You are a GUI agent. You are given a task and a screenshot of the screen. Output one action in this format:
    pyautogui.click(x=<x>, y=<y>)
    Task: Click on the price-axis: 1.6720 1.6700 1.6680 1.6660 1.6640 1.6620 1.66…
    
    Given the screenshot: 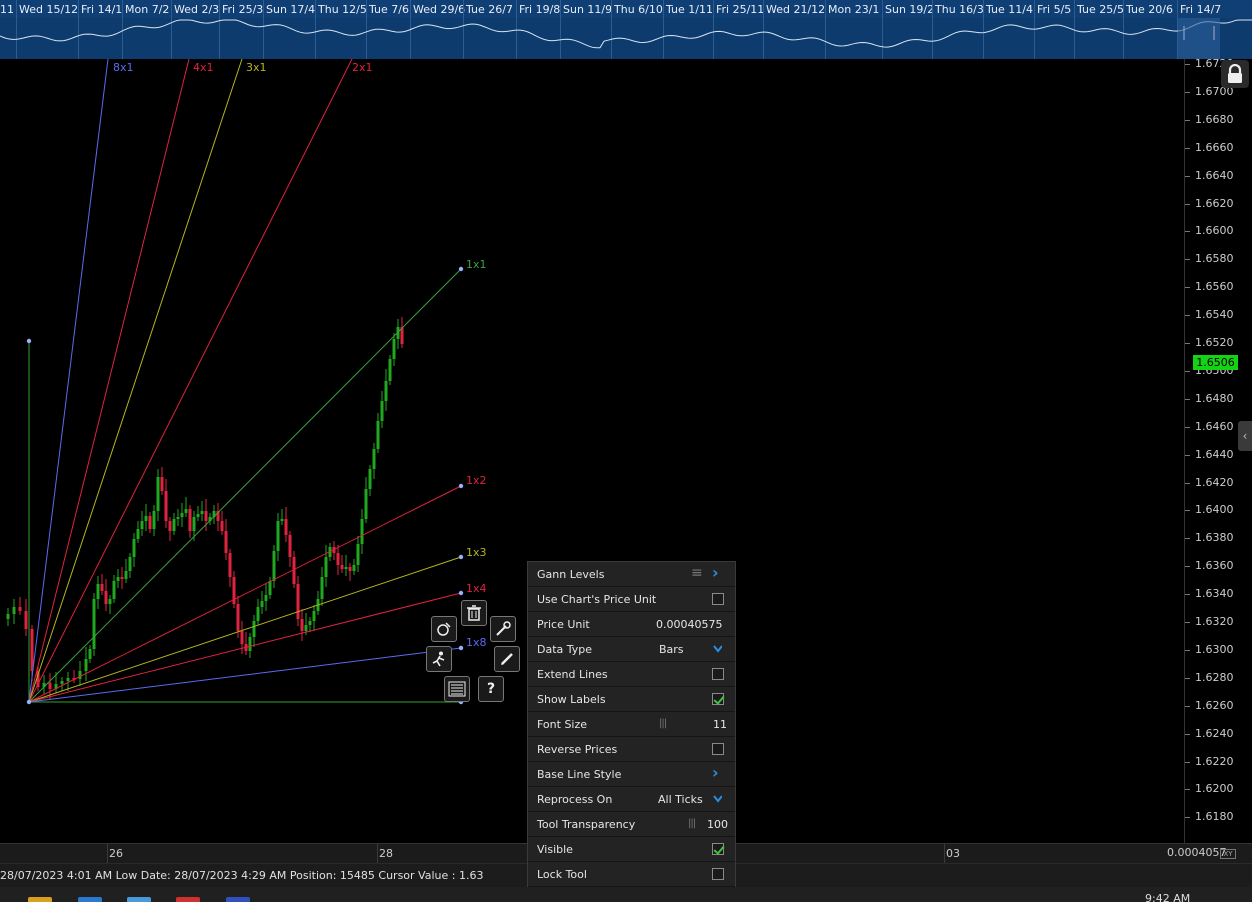 What is the action you would take?
    pyautogui.click(x=1218, y=450)
    